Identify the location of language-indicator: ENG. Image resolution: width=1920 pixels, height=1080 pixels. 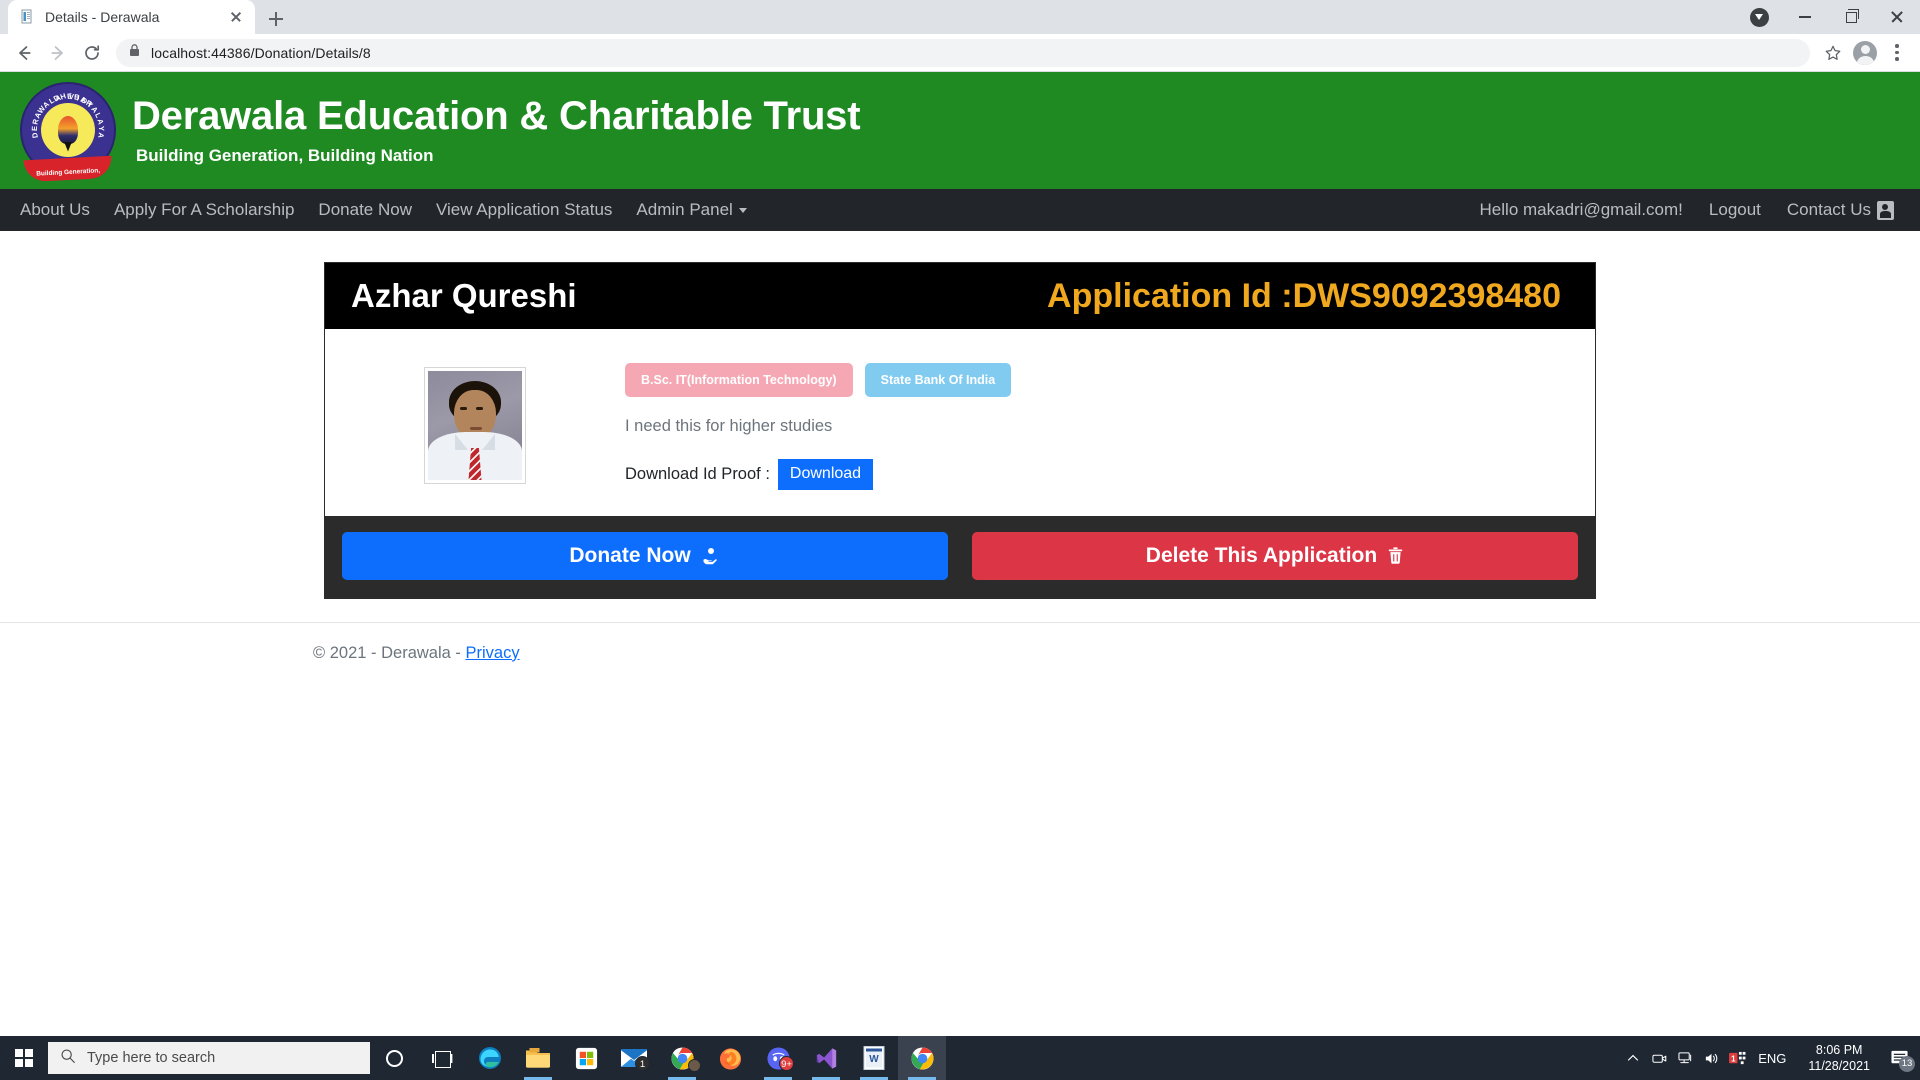
(1773, 1058).